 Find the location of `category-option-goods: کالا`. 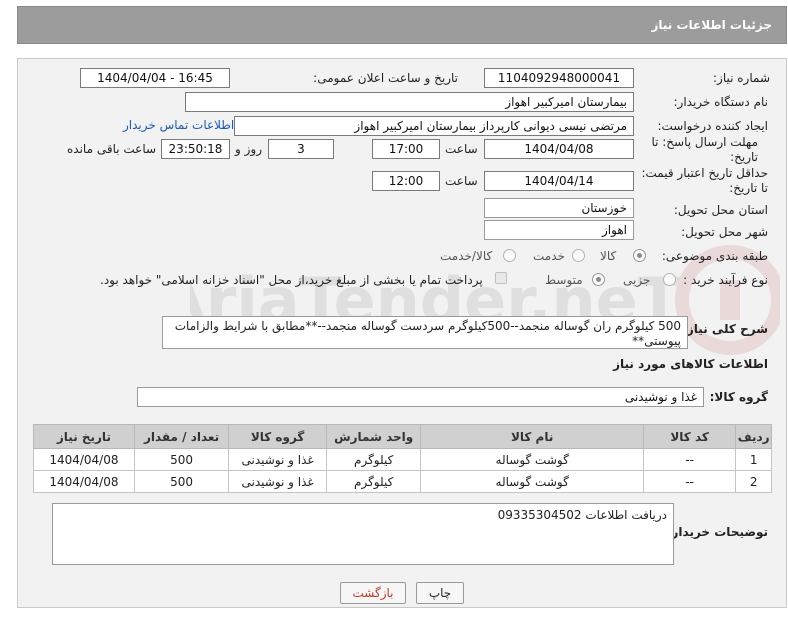

category-option-goods: کالا is located at coordinates (608, 256).